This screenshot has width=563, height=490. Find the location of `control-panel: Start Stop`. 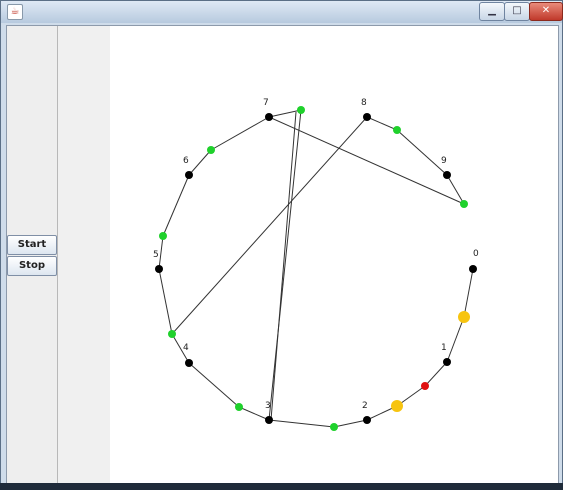

control-panel: Start Stop is located at coordinates (32, 255).